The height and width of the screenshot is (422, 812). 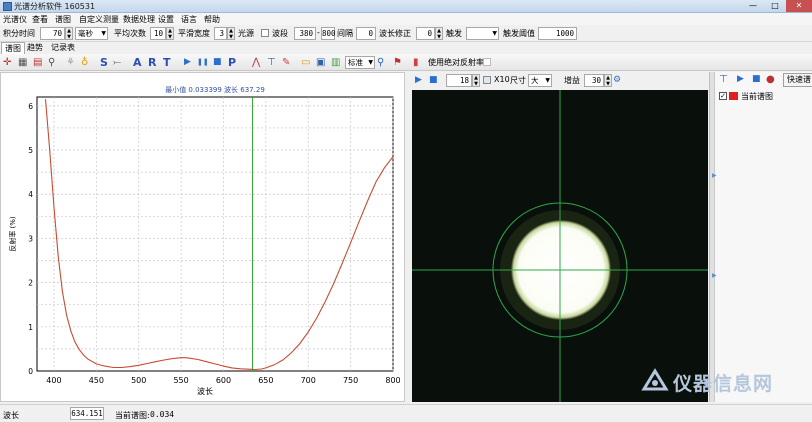 I want to click on integration-time-spinner: ▲ ▼, so click(x=69, y=33).